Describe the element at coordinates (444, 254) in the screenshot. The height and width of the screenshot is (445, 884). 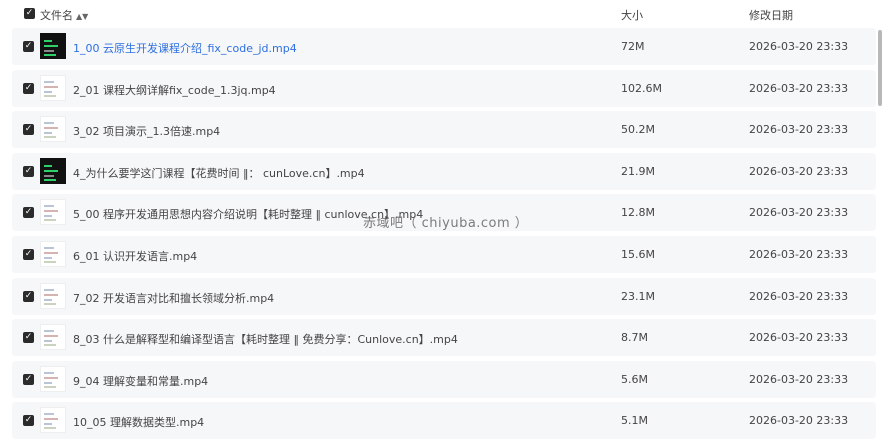
I see `file-row: ✓ 6_01 认识开发语言.mp4 15.6M 2026-03-20 23:33` at that location.